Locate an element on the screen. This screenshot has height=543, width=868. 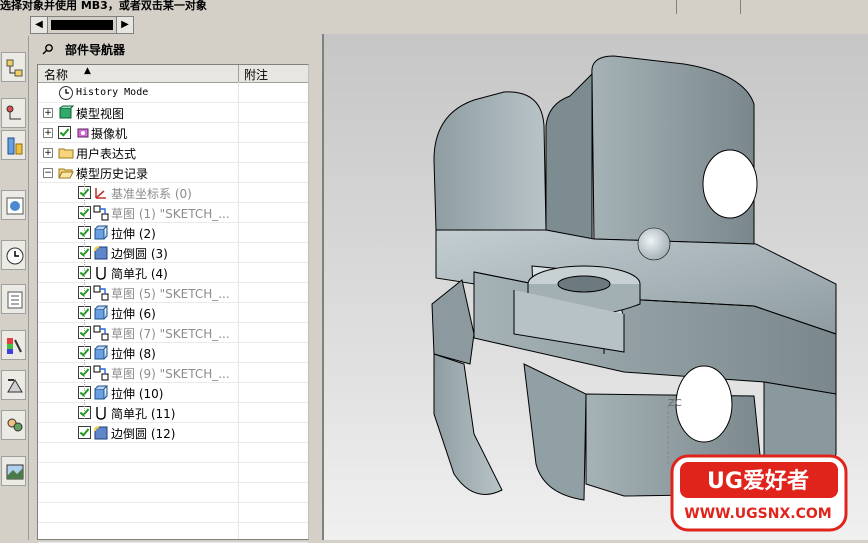
visualization-icon is located at coordinates (14, 346).